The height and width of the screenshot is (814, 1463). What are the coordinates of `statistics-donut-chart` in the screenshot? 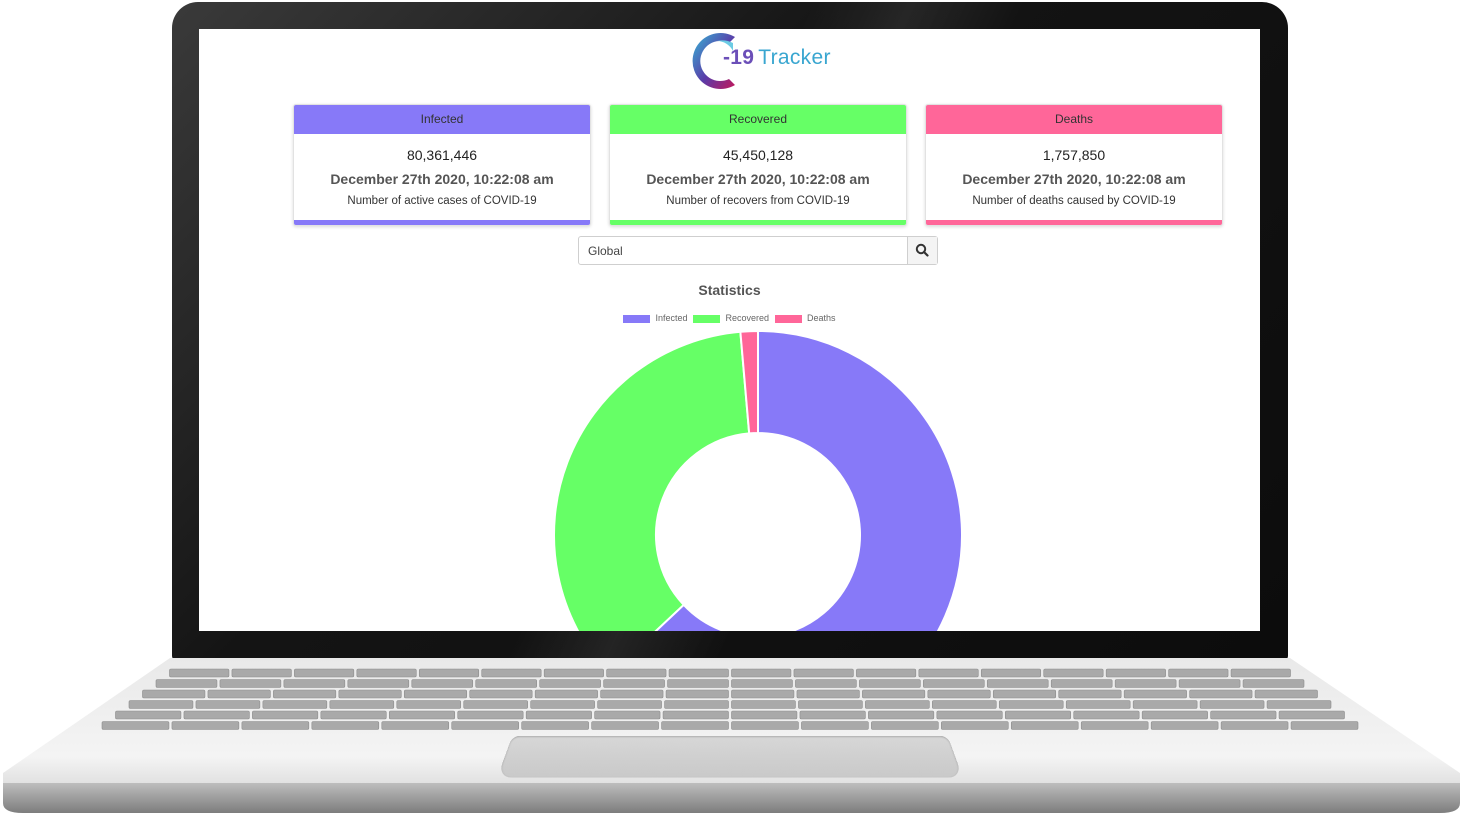 It's located at (758, 480).